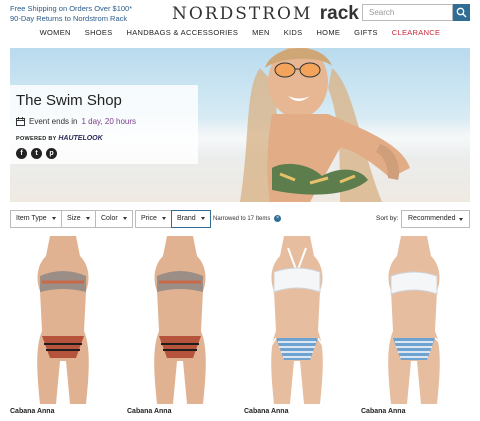 This screenshot has height=421, width=480. Describe the element at coordinates (278, 218) in the screenshot. I see `clear-filters-icon: ×` at that location.